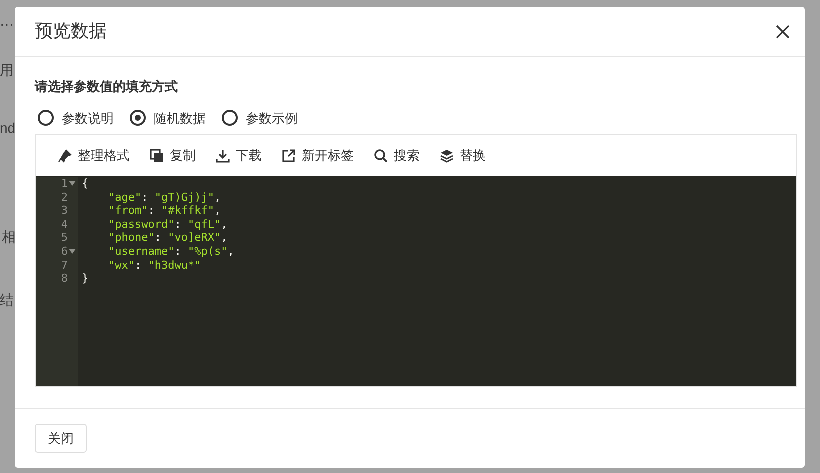  Describe the element at coordinates (7, 70) in the screenshot. I see `background-text: 用` at that location.